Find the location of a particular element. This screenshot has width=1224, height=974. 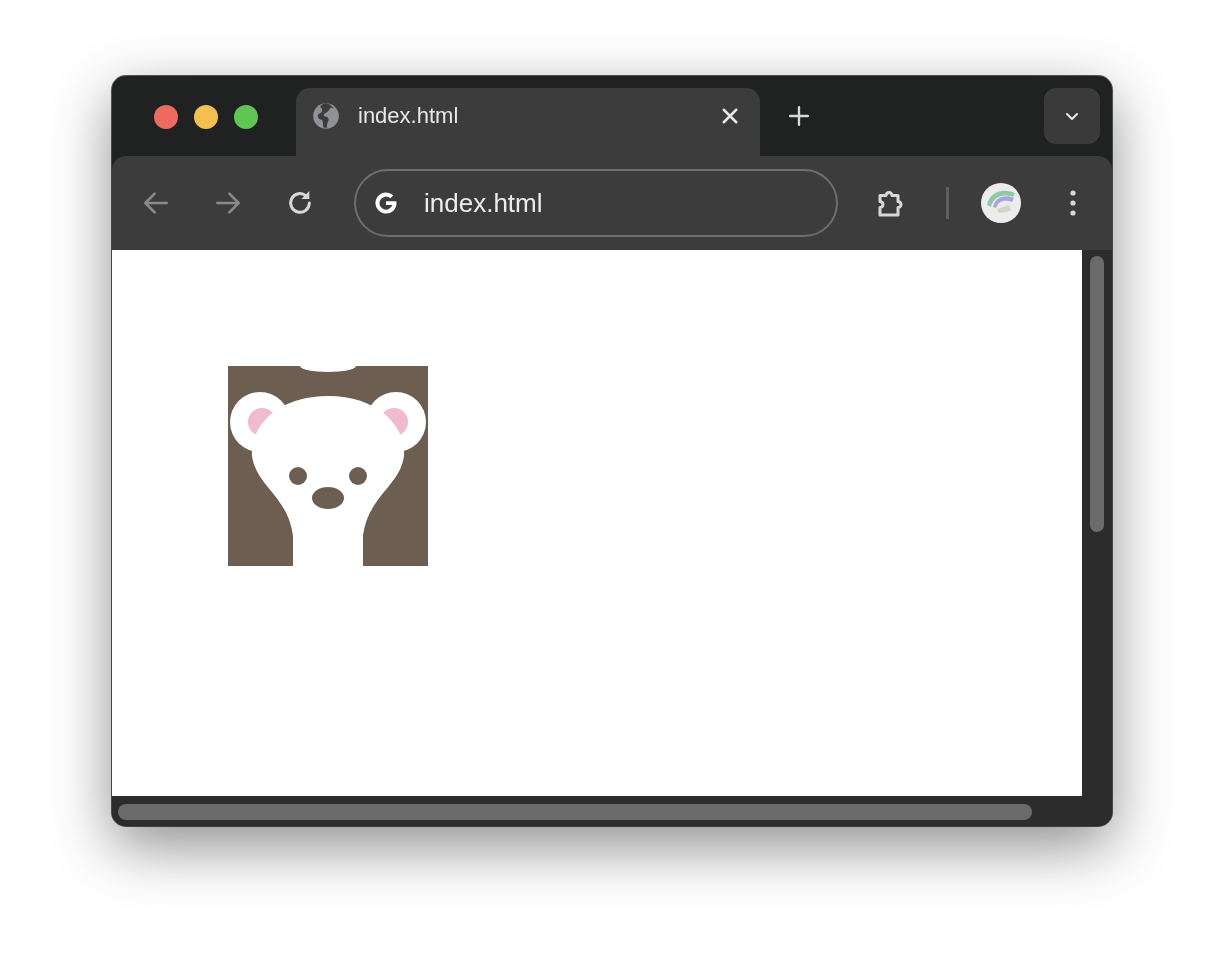

vertical-scrollbar is located at coordinates (1097, 523).